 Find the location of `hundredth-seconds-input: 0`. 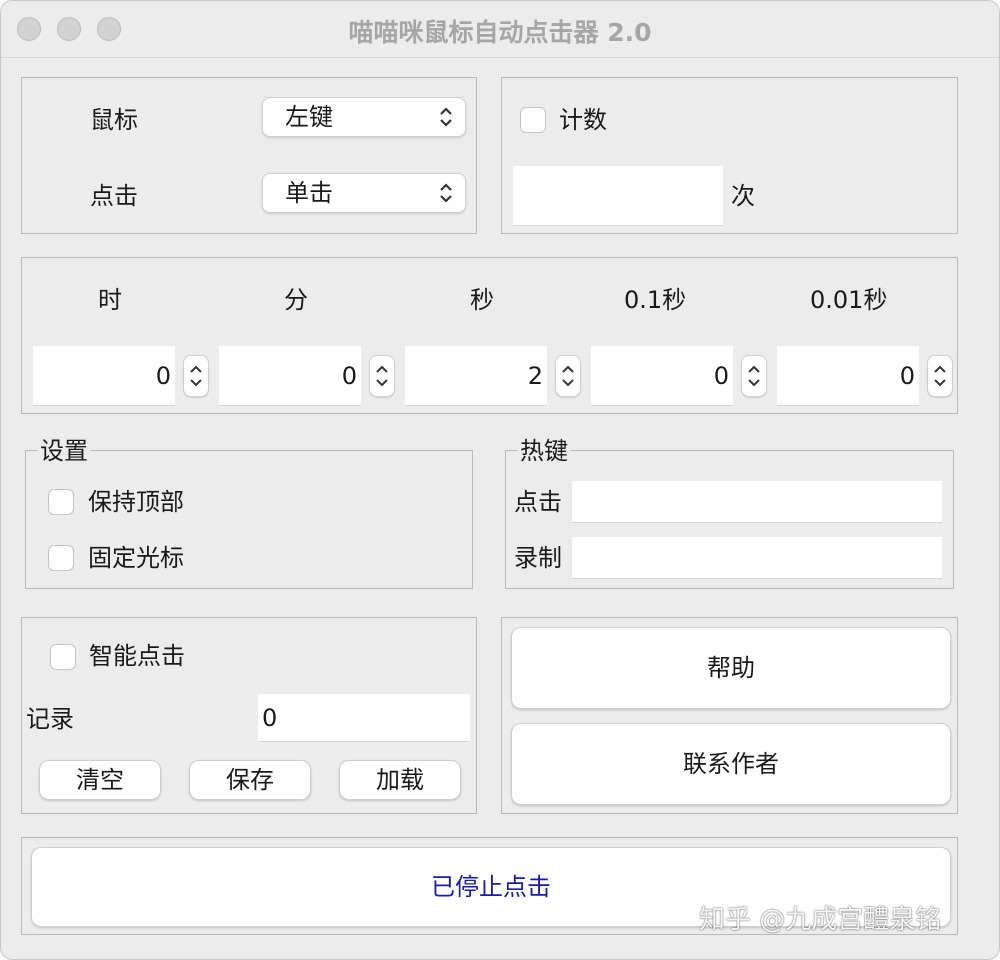

hundredth-seconds-input: 0 is located at coordinates (848, 376).